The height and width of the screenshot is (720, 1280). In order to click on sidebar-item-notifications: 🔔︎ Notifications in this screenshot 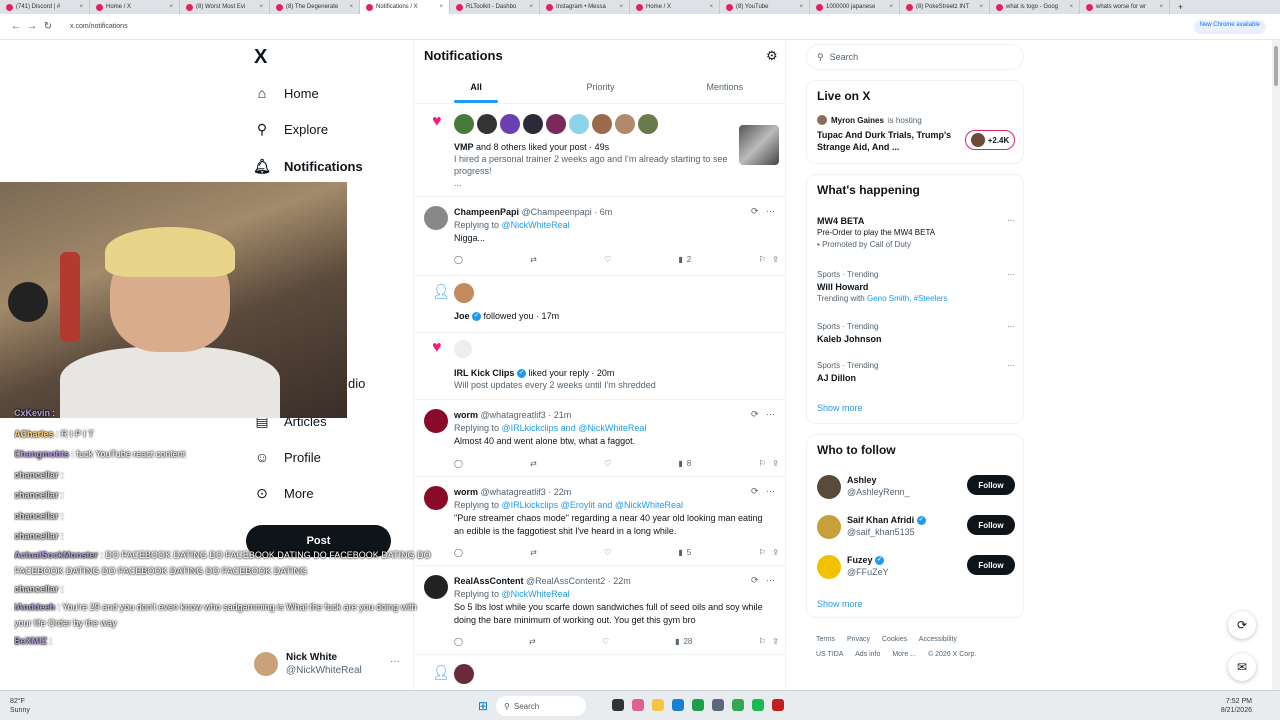, I will do `click(308, 166)`.